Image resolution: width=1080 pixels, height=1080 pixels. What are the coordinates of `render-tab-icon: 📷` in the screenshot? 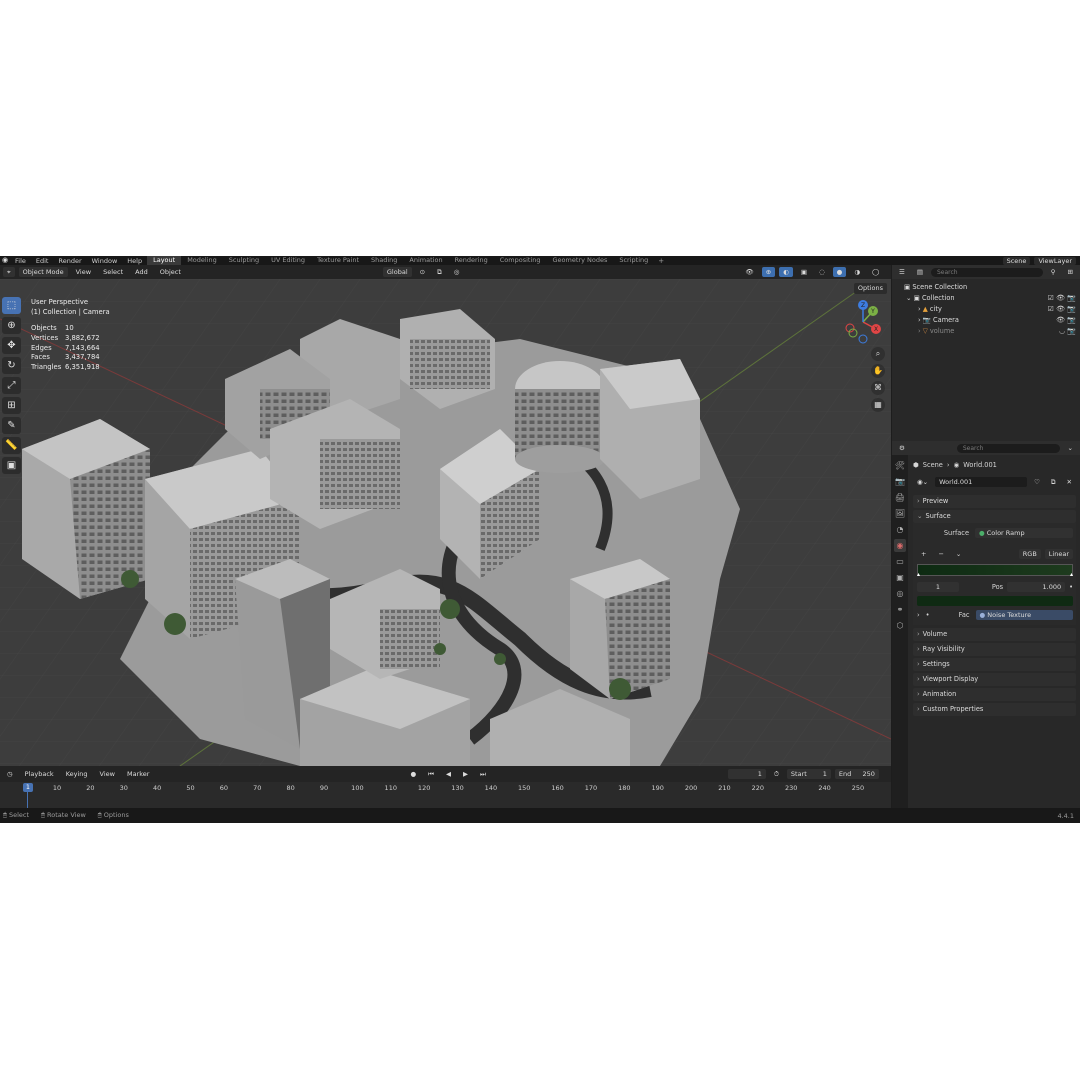 It's located at (900, 481).